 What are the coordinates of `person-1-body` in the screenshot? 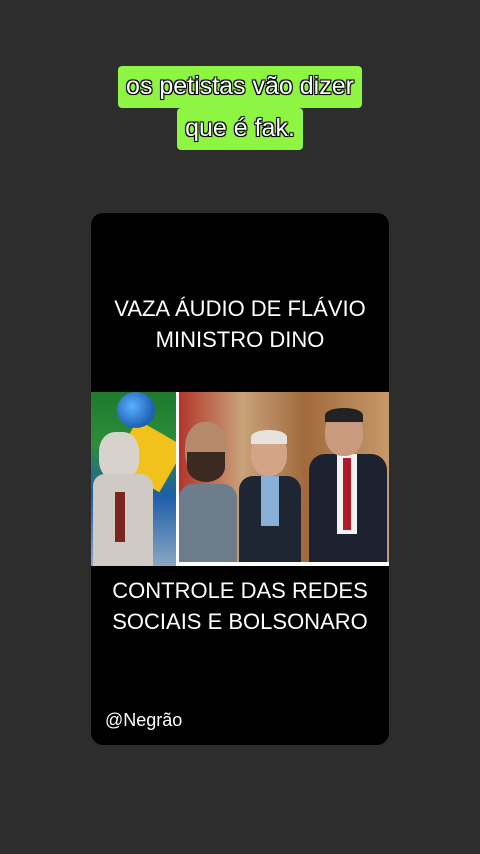 It's located at (208, 523).